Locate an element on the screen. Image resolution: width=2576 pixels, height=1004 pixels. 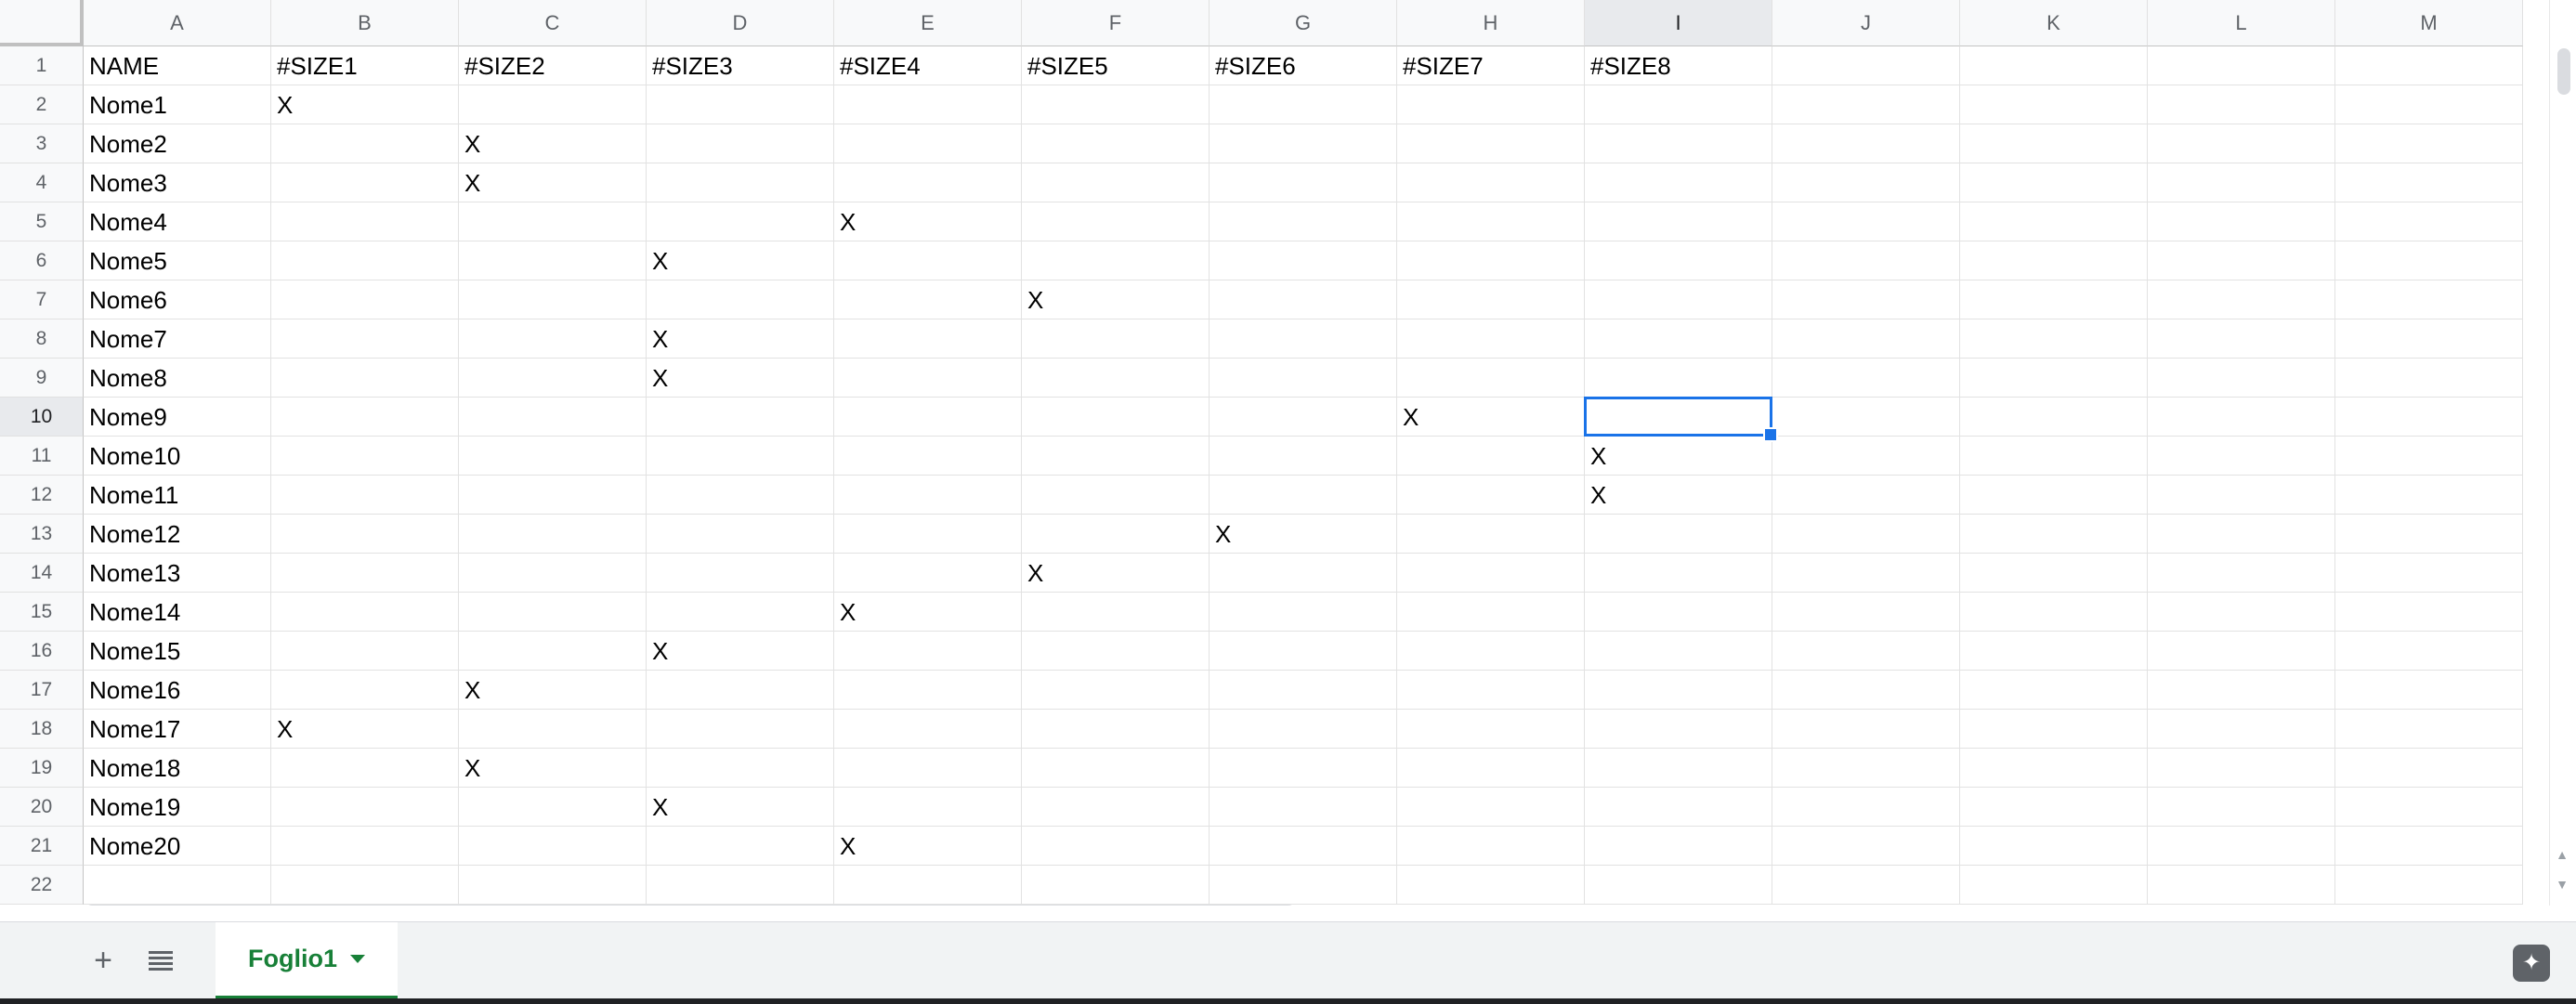
cell-e21: X is located at coordinates (928, 846).